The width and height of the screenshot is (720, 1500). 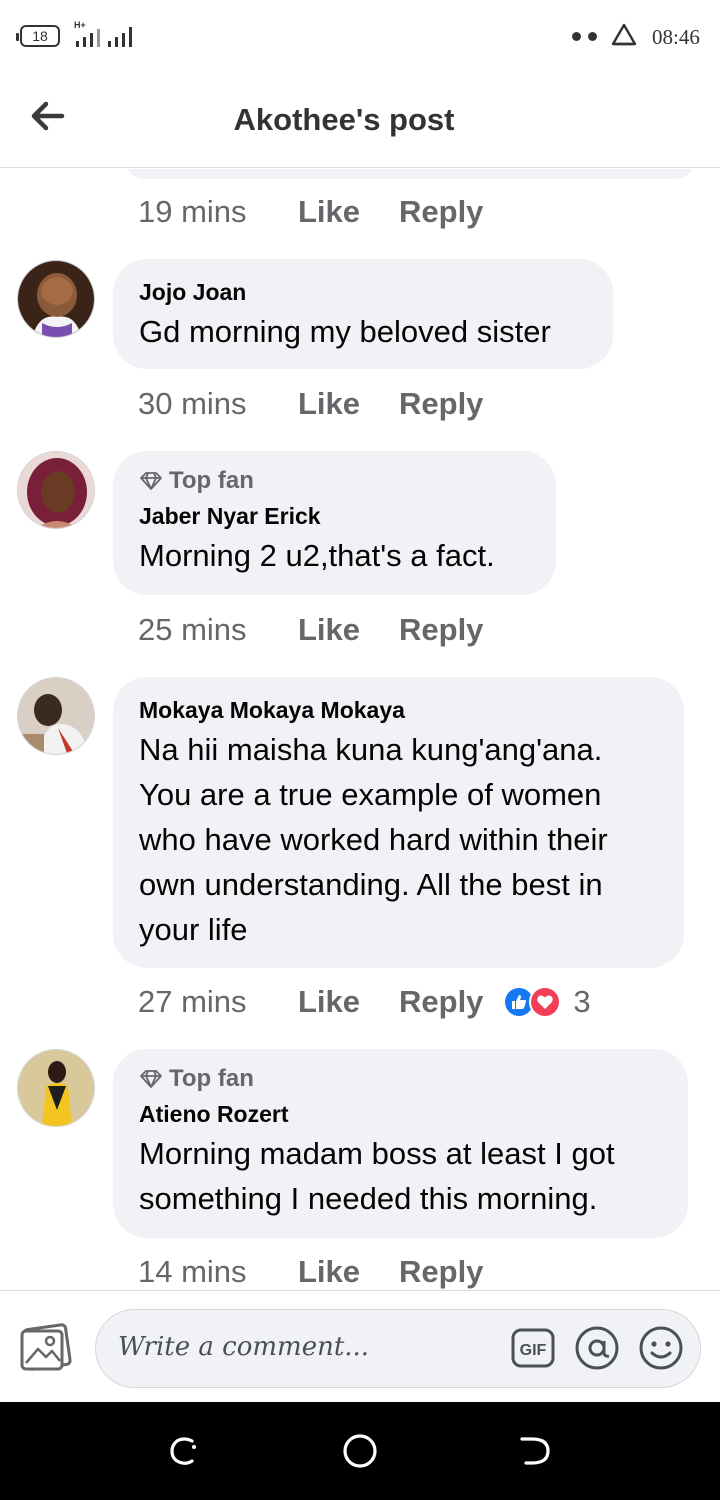 I want to click on reaction-count: 3, so click(x=582, y=1001).